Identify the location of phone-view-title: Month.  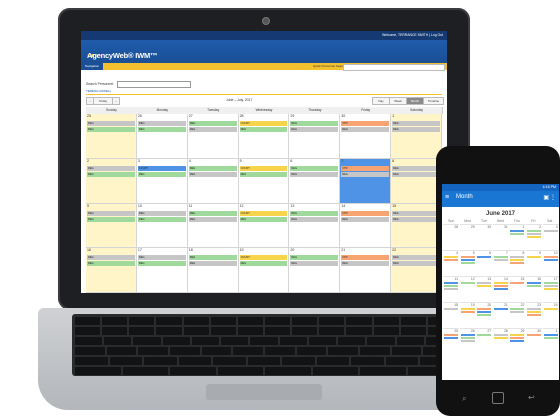
(464, 197).